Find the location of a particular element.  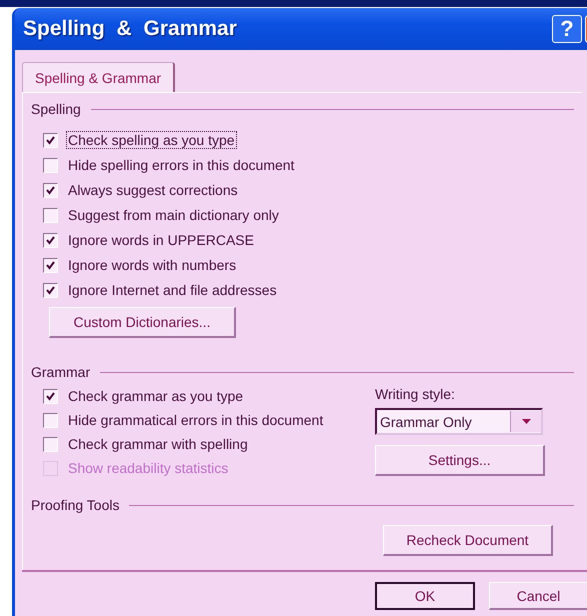

checkbox-label: Ignore Internet and file addresses is located at coordinates (172, 290).